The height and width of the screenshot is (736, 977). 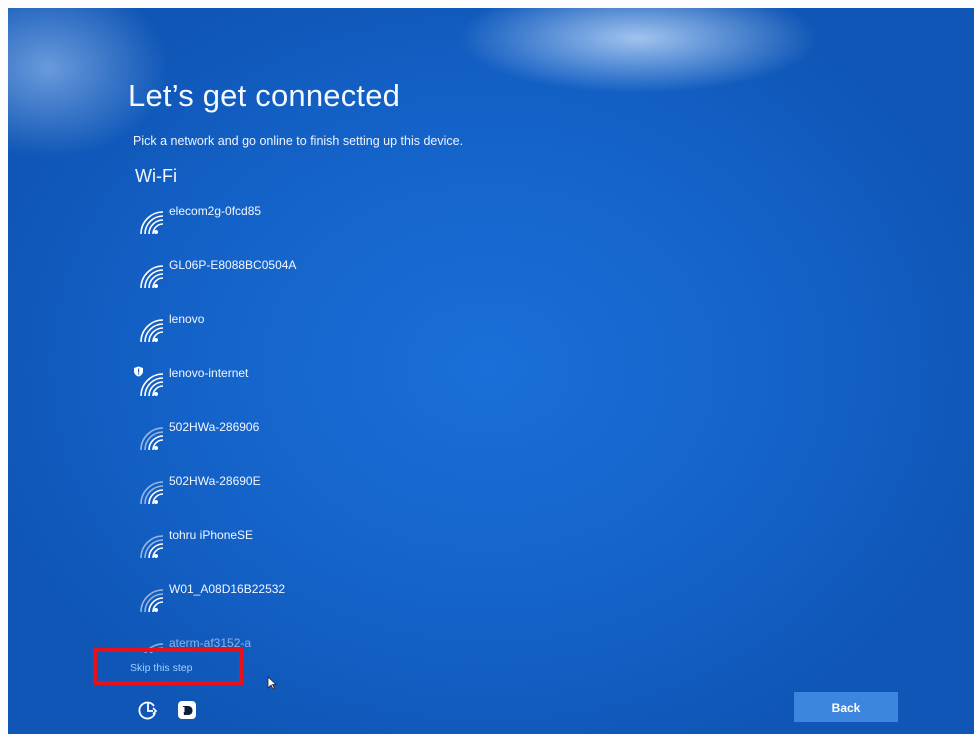 What do you see at coordinates (156, 176) in the screenshot?
I see `wifi-section-label: Wi-Fi` at bounding box center [156, 176].